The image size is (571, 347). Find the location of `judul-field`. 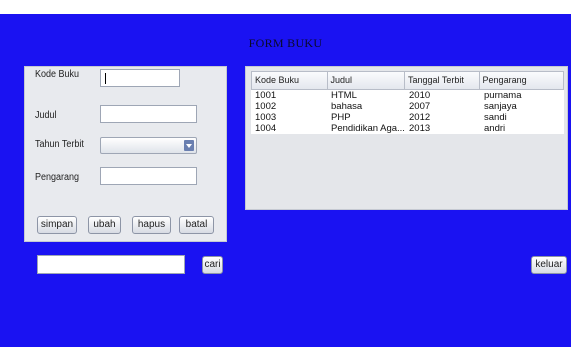

judul-field is located at coordinates (148, 114).